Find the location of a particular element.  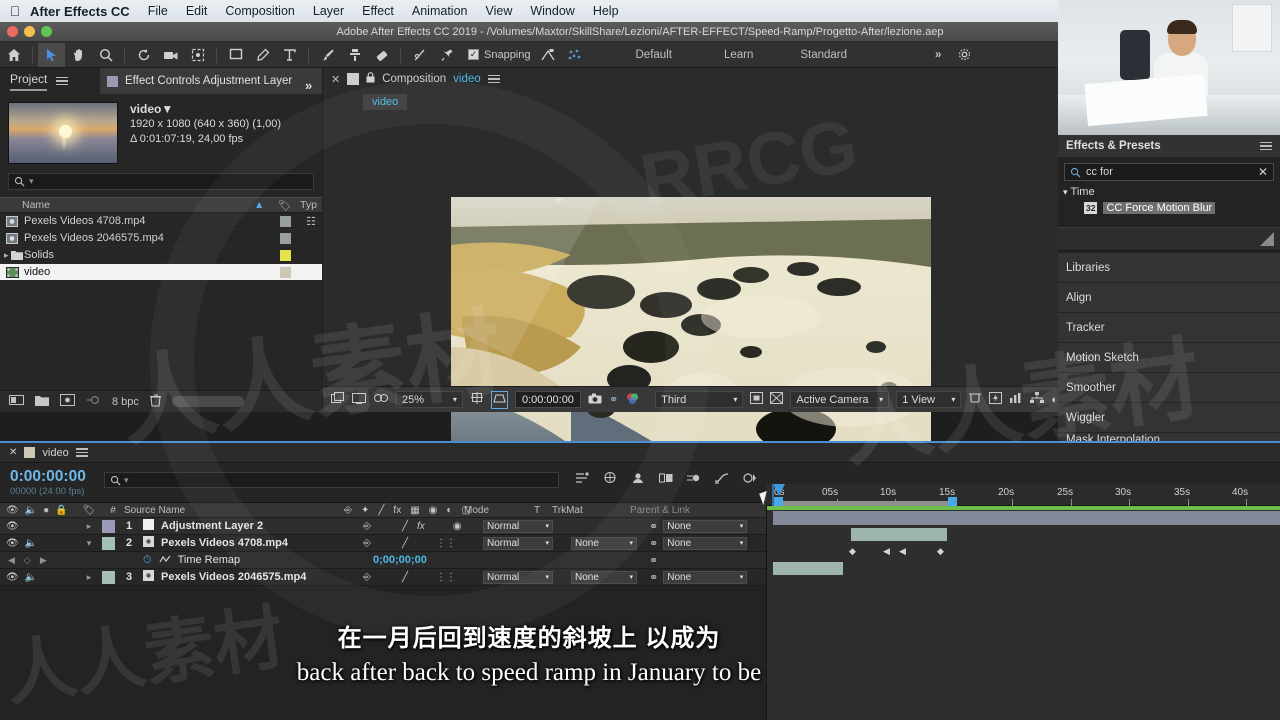

current-time-display: 0:00:00:00 is located at coordinates (48, 477).